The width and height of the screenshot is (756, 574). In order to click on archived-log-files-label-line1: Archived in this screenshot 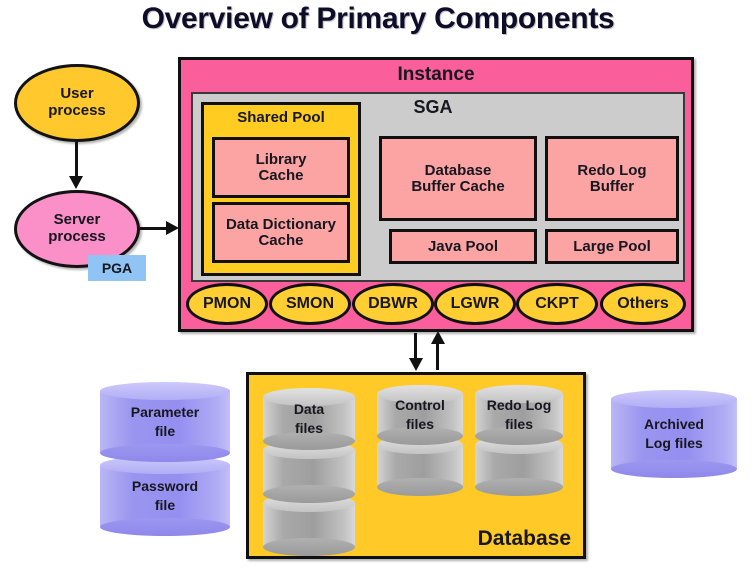, I will do `click(674, 424)`.